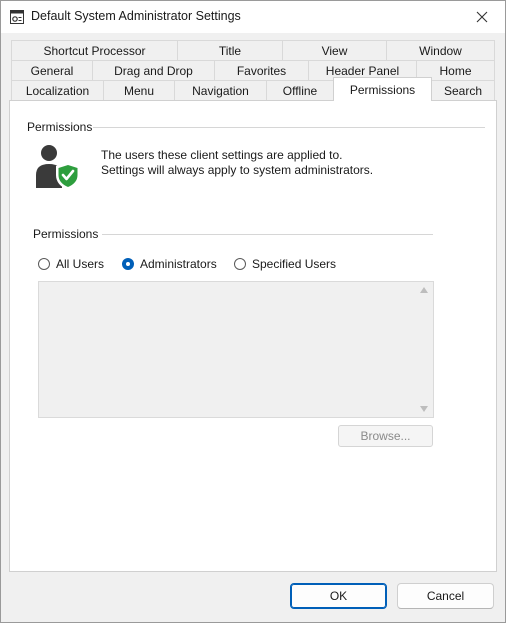 The image size is (506, 623). I want to click on close-button, so click(482, 17).